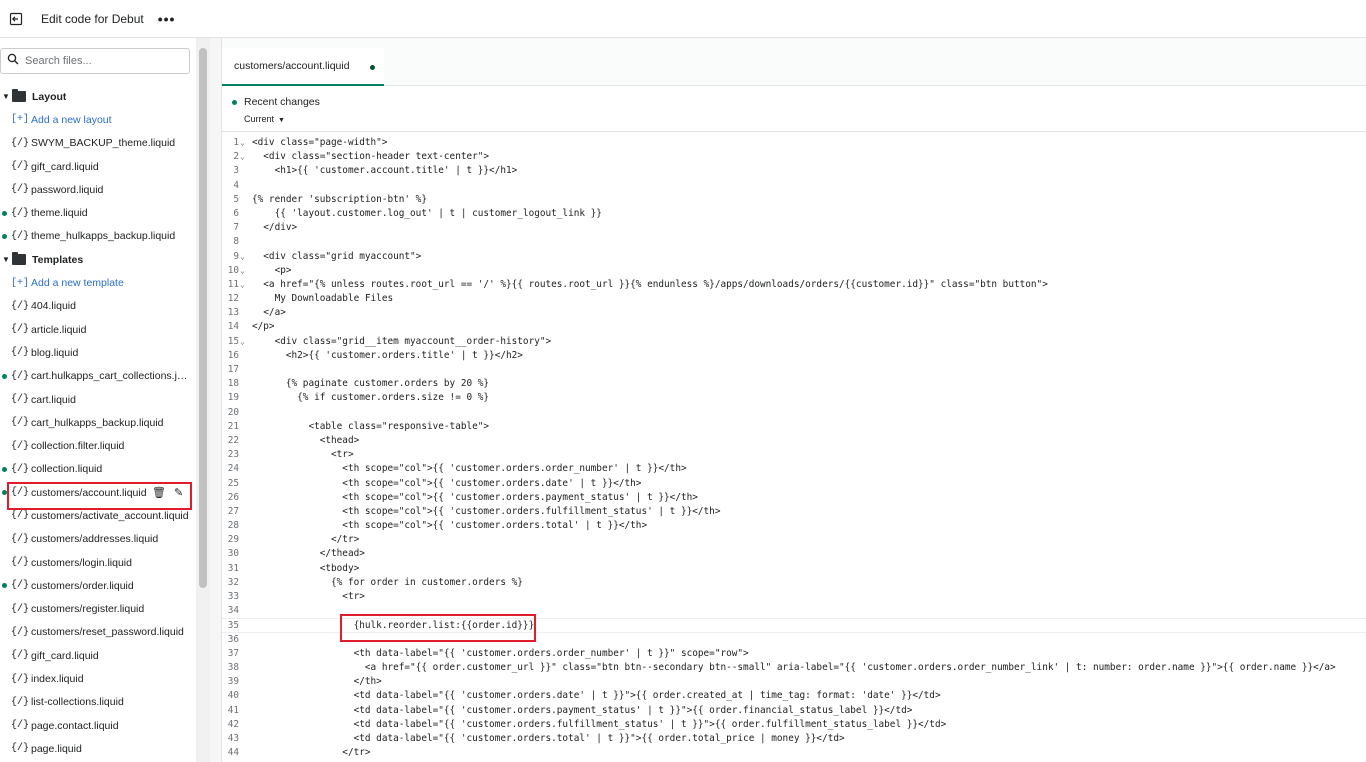  What do you see at coordinates (98, 445) in the screenshot?
I see `file-item: {/} collection.filter.liquid` at bounding box center [98, 445].